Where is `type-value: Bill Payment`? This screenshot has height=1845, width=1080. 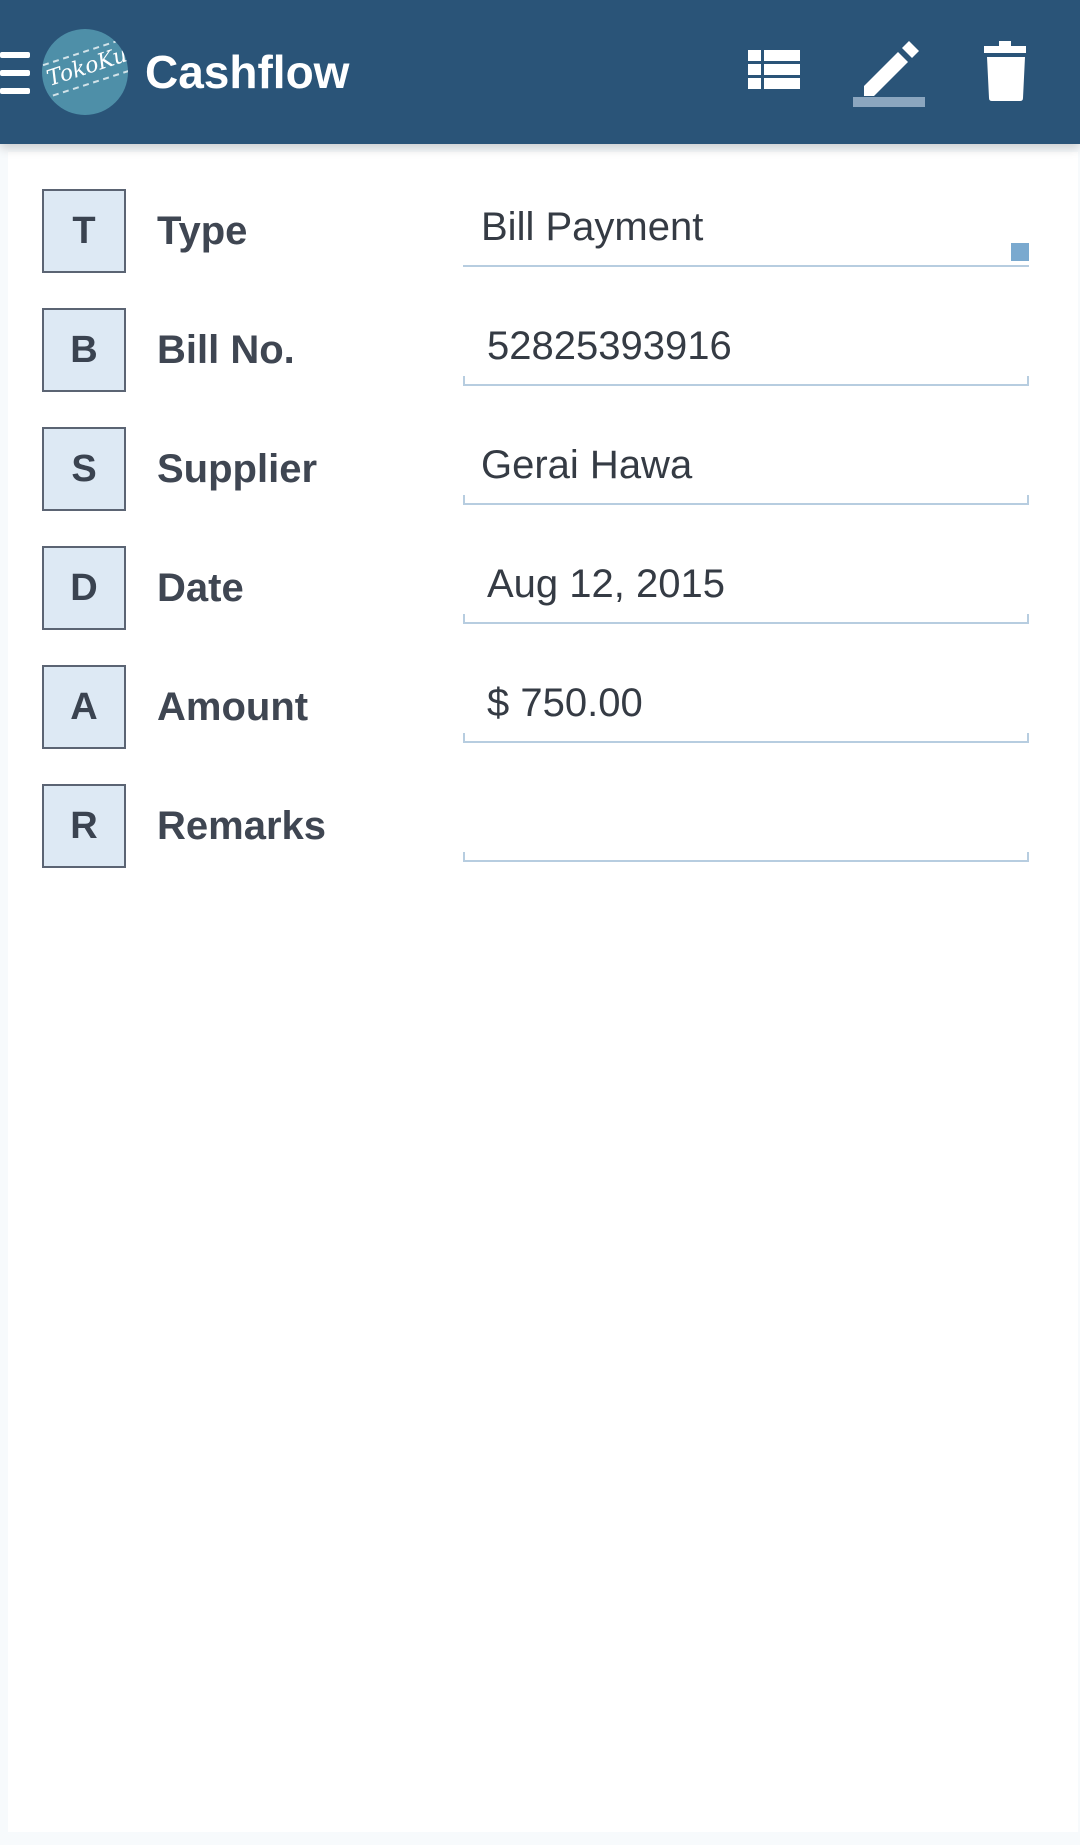 type-value: Bill Payment is located at coordinates (592, 227).